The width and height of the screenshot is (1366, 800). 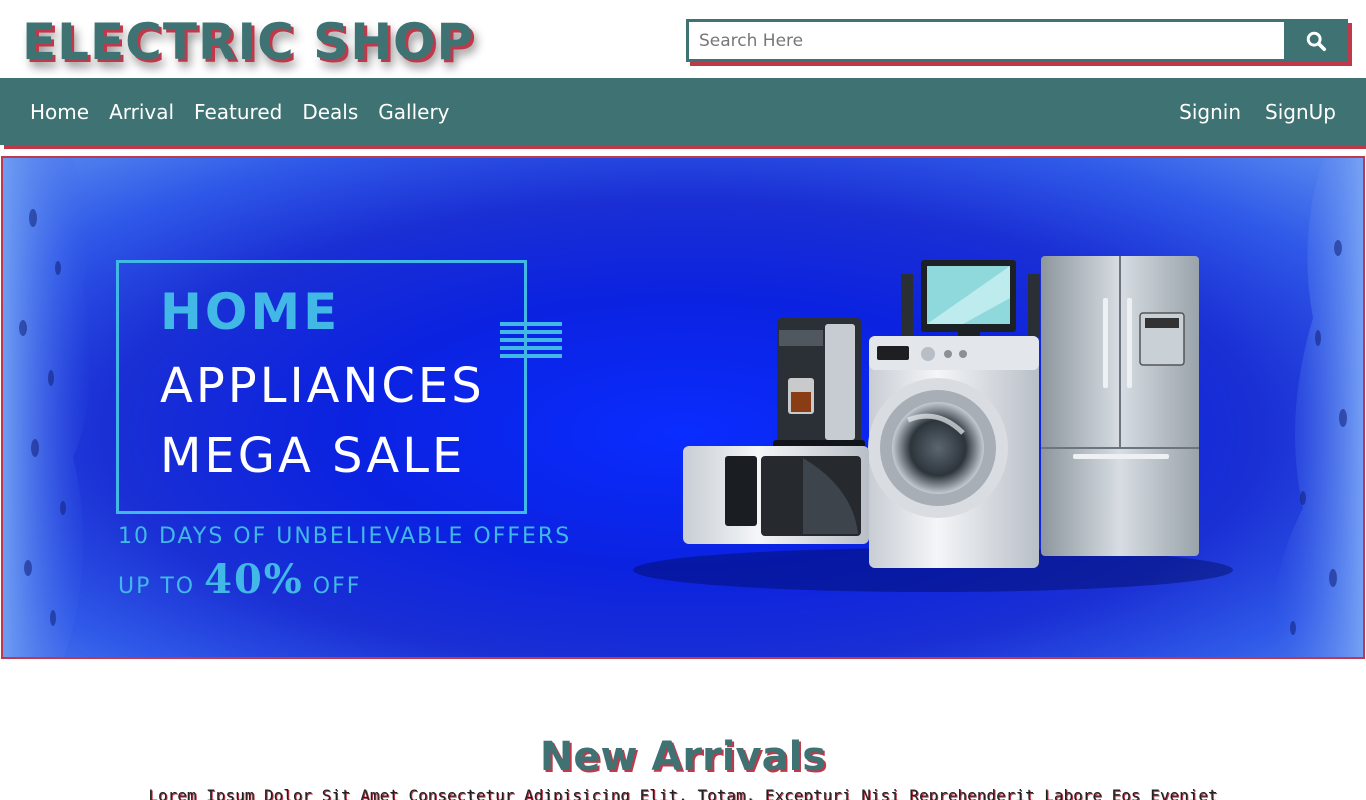 What do you see at coordinates (238, 112) in the screenshot?
I see `nav-link-featured: Featured` at bounding box center [238, 112].